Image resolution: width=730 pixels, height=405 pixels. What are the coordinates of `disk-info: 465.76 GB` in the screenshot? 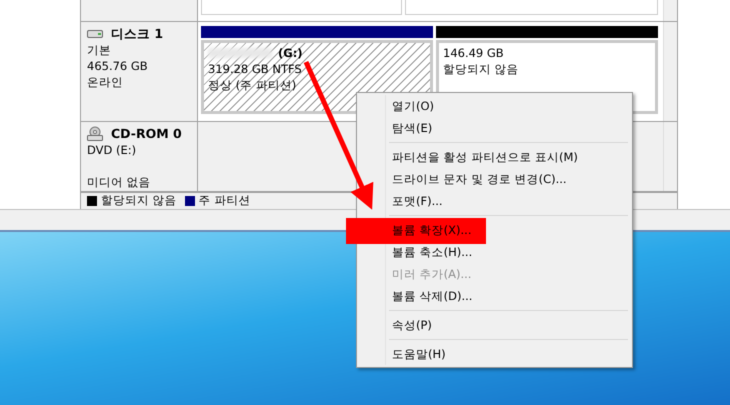 It's located at (118, 66).